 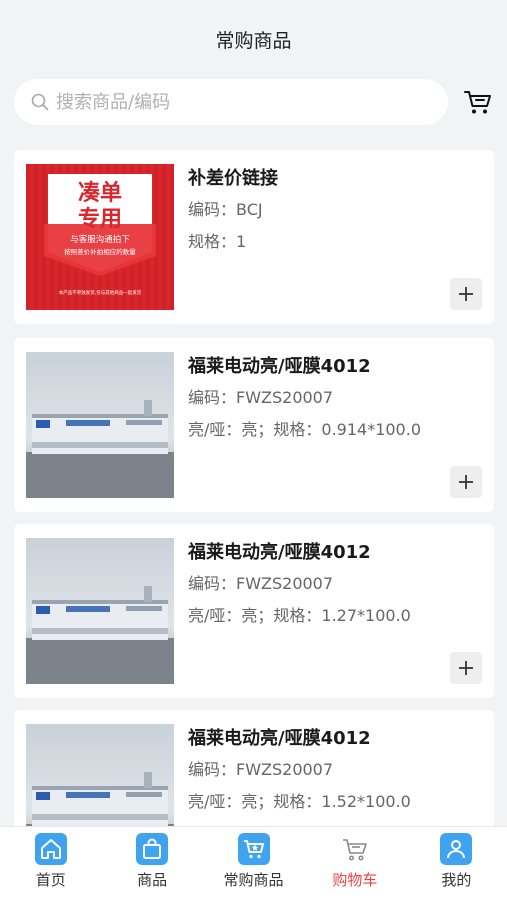 What do you see at coordinates (217, 241) in the screenshot?
I see `product-spec: 规格：1` at bounding box center [217, 241].